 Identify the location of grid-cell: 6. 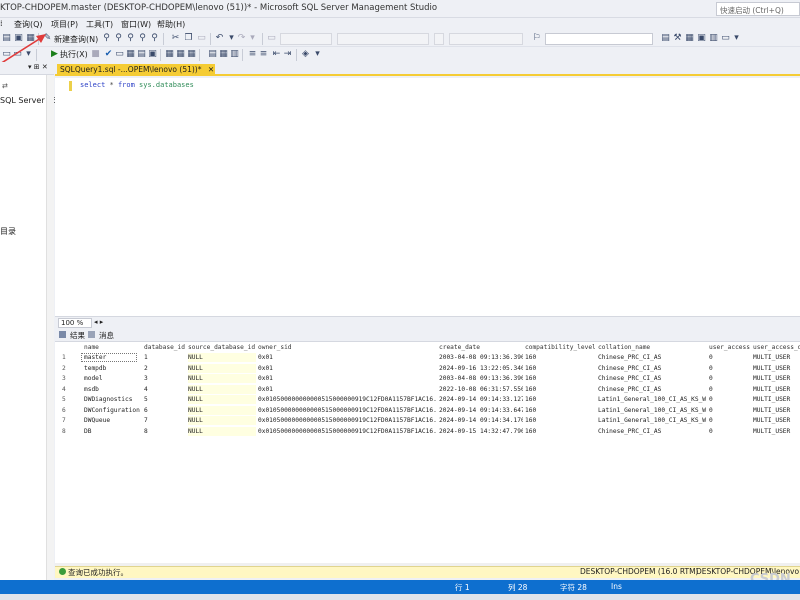
(165, 410).